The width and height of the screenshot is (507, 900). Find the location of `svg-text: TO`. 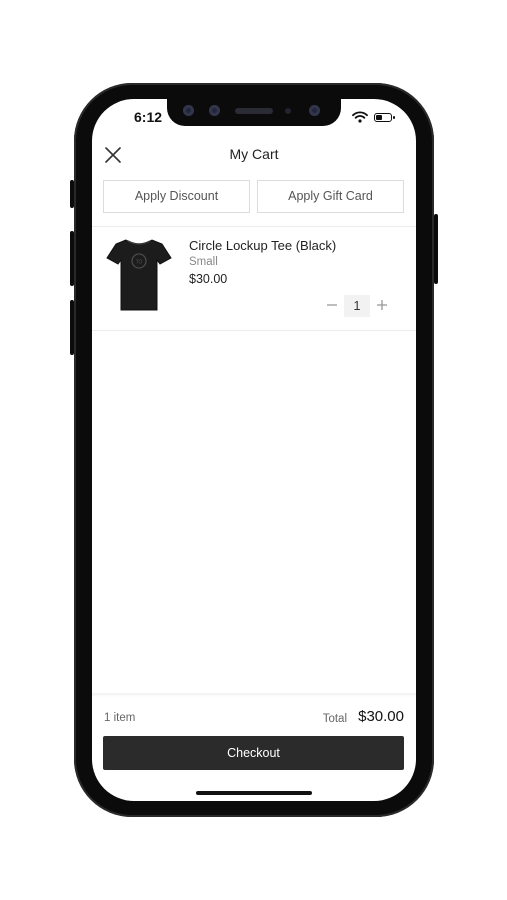

svg-text: TO is located at coordinates (139, 263).